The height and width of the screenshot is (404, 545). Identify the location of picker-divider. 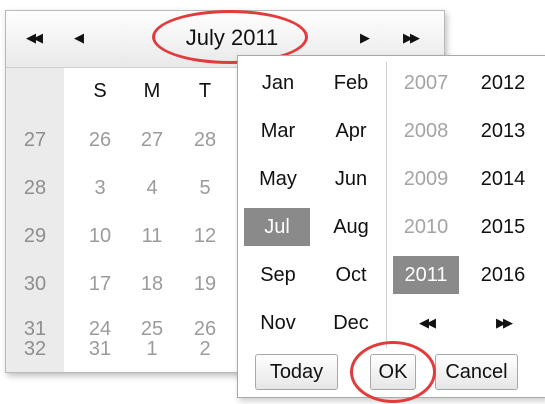
(386, 205).